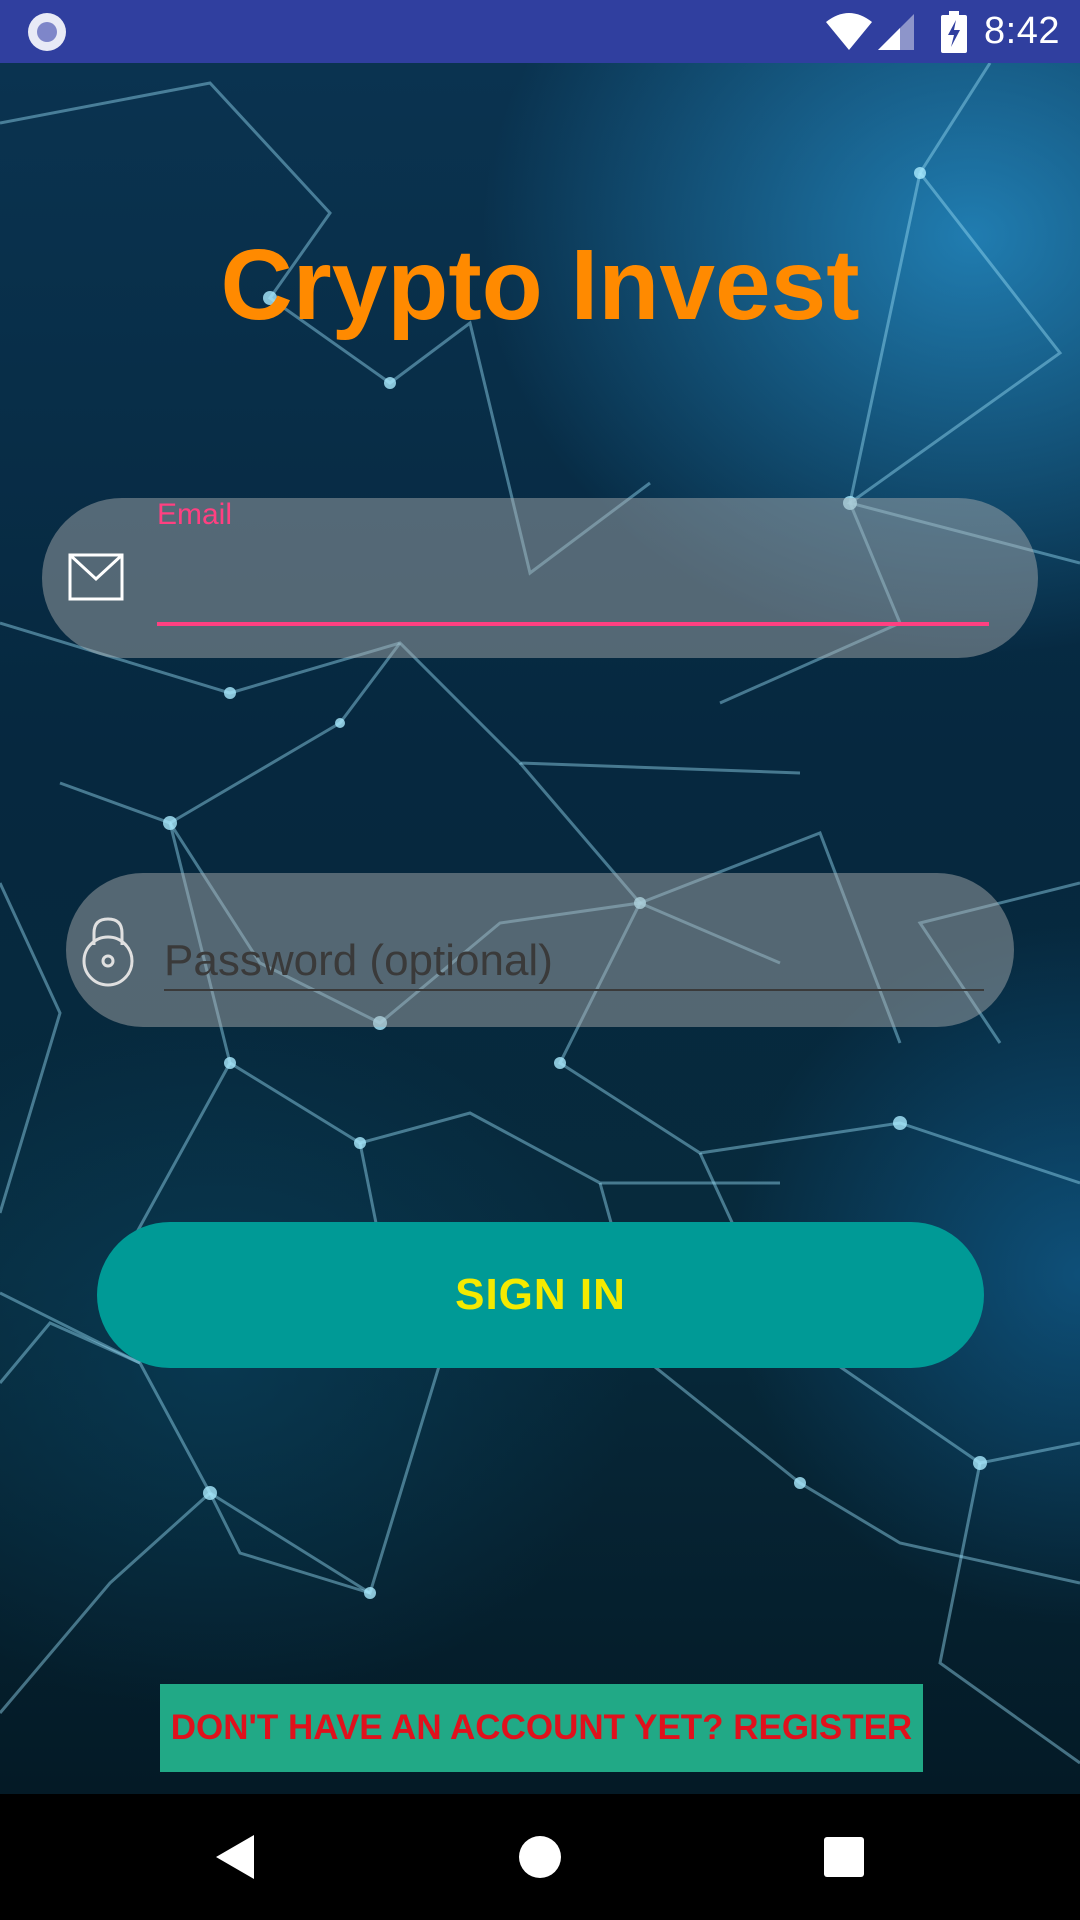 The image size is (1080, 1920). Describe the element at coordinates (1022, 31) in the screenshot. I see `status-time: 8:42` at that location.